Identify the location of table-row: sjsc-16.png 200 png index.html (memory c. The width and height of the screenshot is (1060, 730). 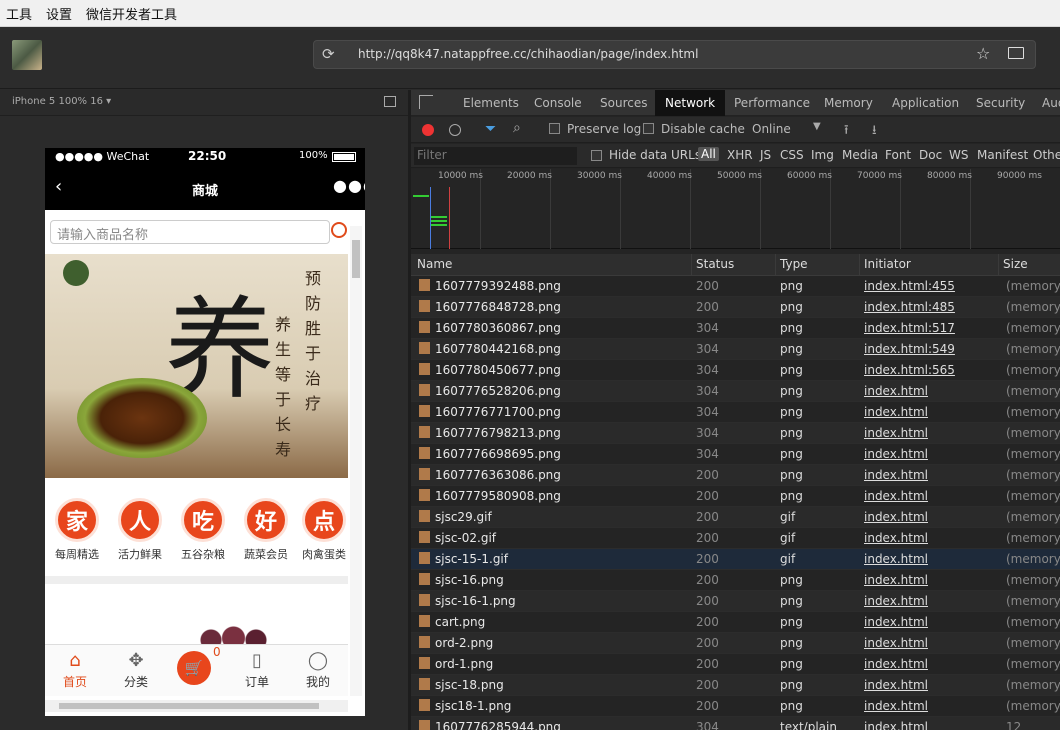
(735, 580).